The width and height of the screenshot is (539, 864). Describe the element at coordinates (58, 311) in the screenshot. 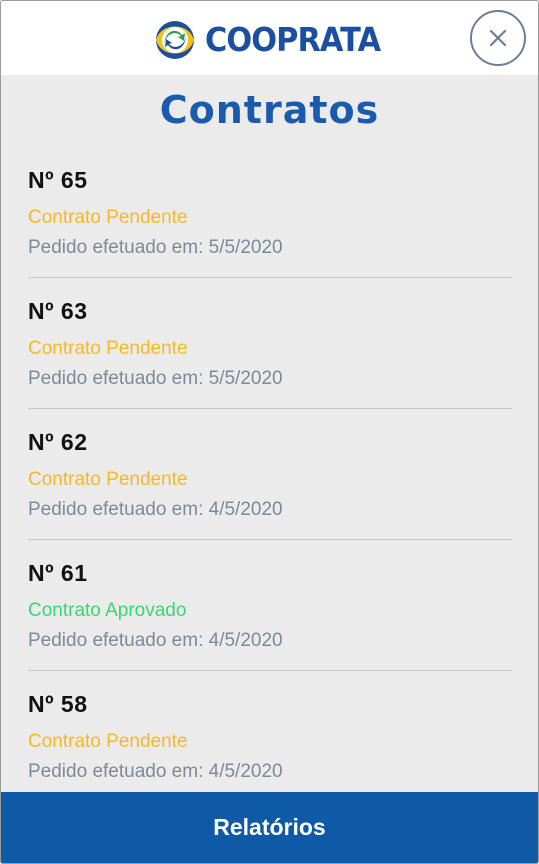

I see `contract-number: Nº 63` at that location.